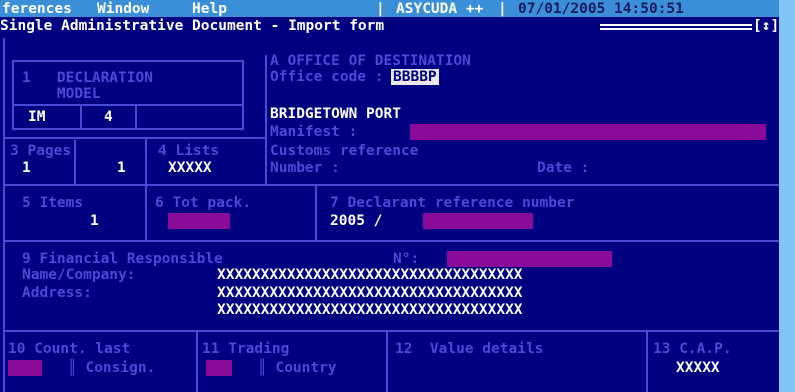 Image resolution: width=795 pixels, height=392 pixels. I want to click on value-details-label: 12 Value details, so click(469, 349).